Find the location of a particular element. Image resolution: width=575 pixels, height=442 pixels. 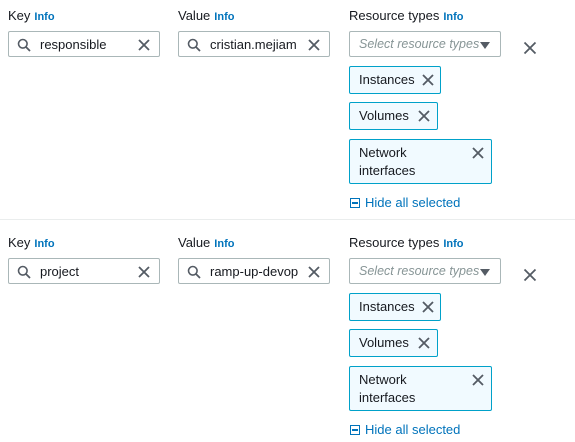

value-input: ramp-up-devop is located at coordinates (254, 271).